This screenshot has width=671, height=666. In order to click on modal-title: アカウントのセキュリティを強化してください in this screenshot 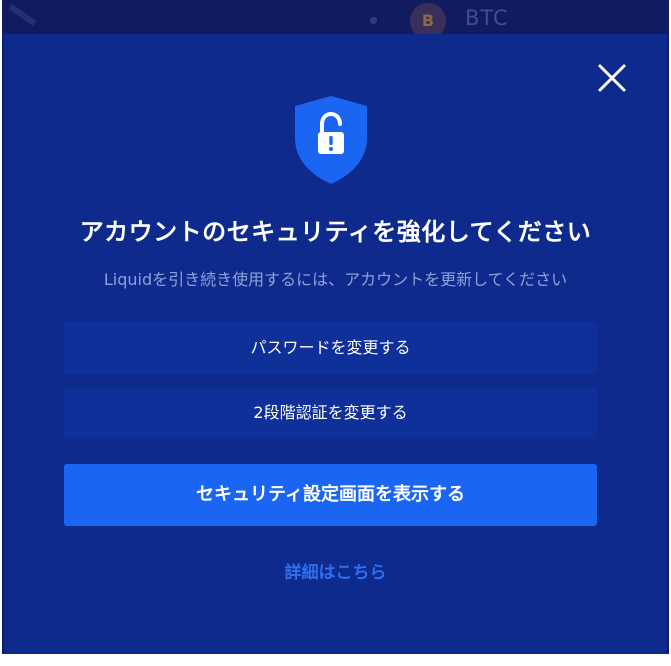, I will do `click(335, 232)`.